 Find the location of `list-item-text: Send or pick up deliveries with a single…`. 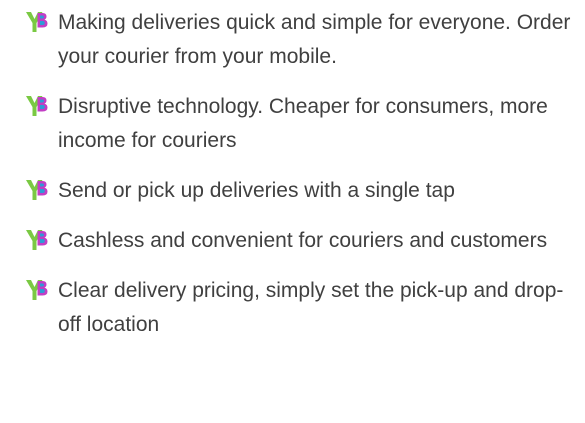

list-item-text: Send or pick up deliveries with a single… is located at coordinates (256, 190).